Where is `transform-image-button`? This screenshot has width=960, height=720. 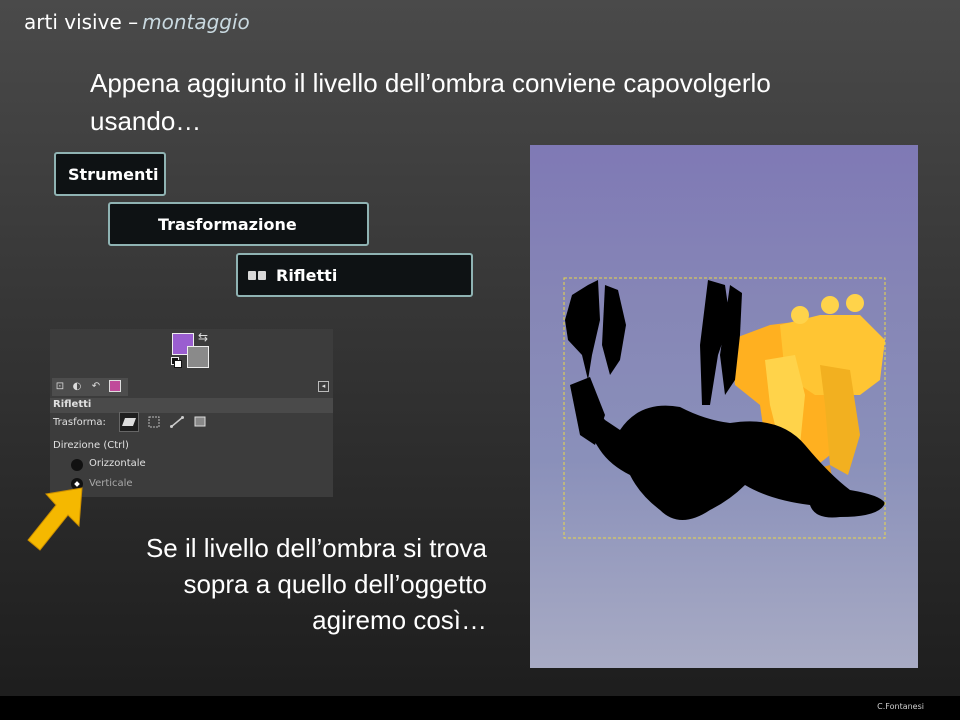 transform-image-button is located at coordinates (200, 422).